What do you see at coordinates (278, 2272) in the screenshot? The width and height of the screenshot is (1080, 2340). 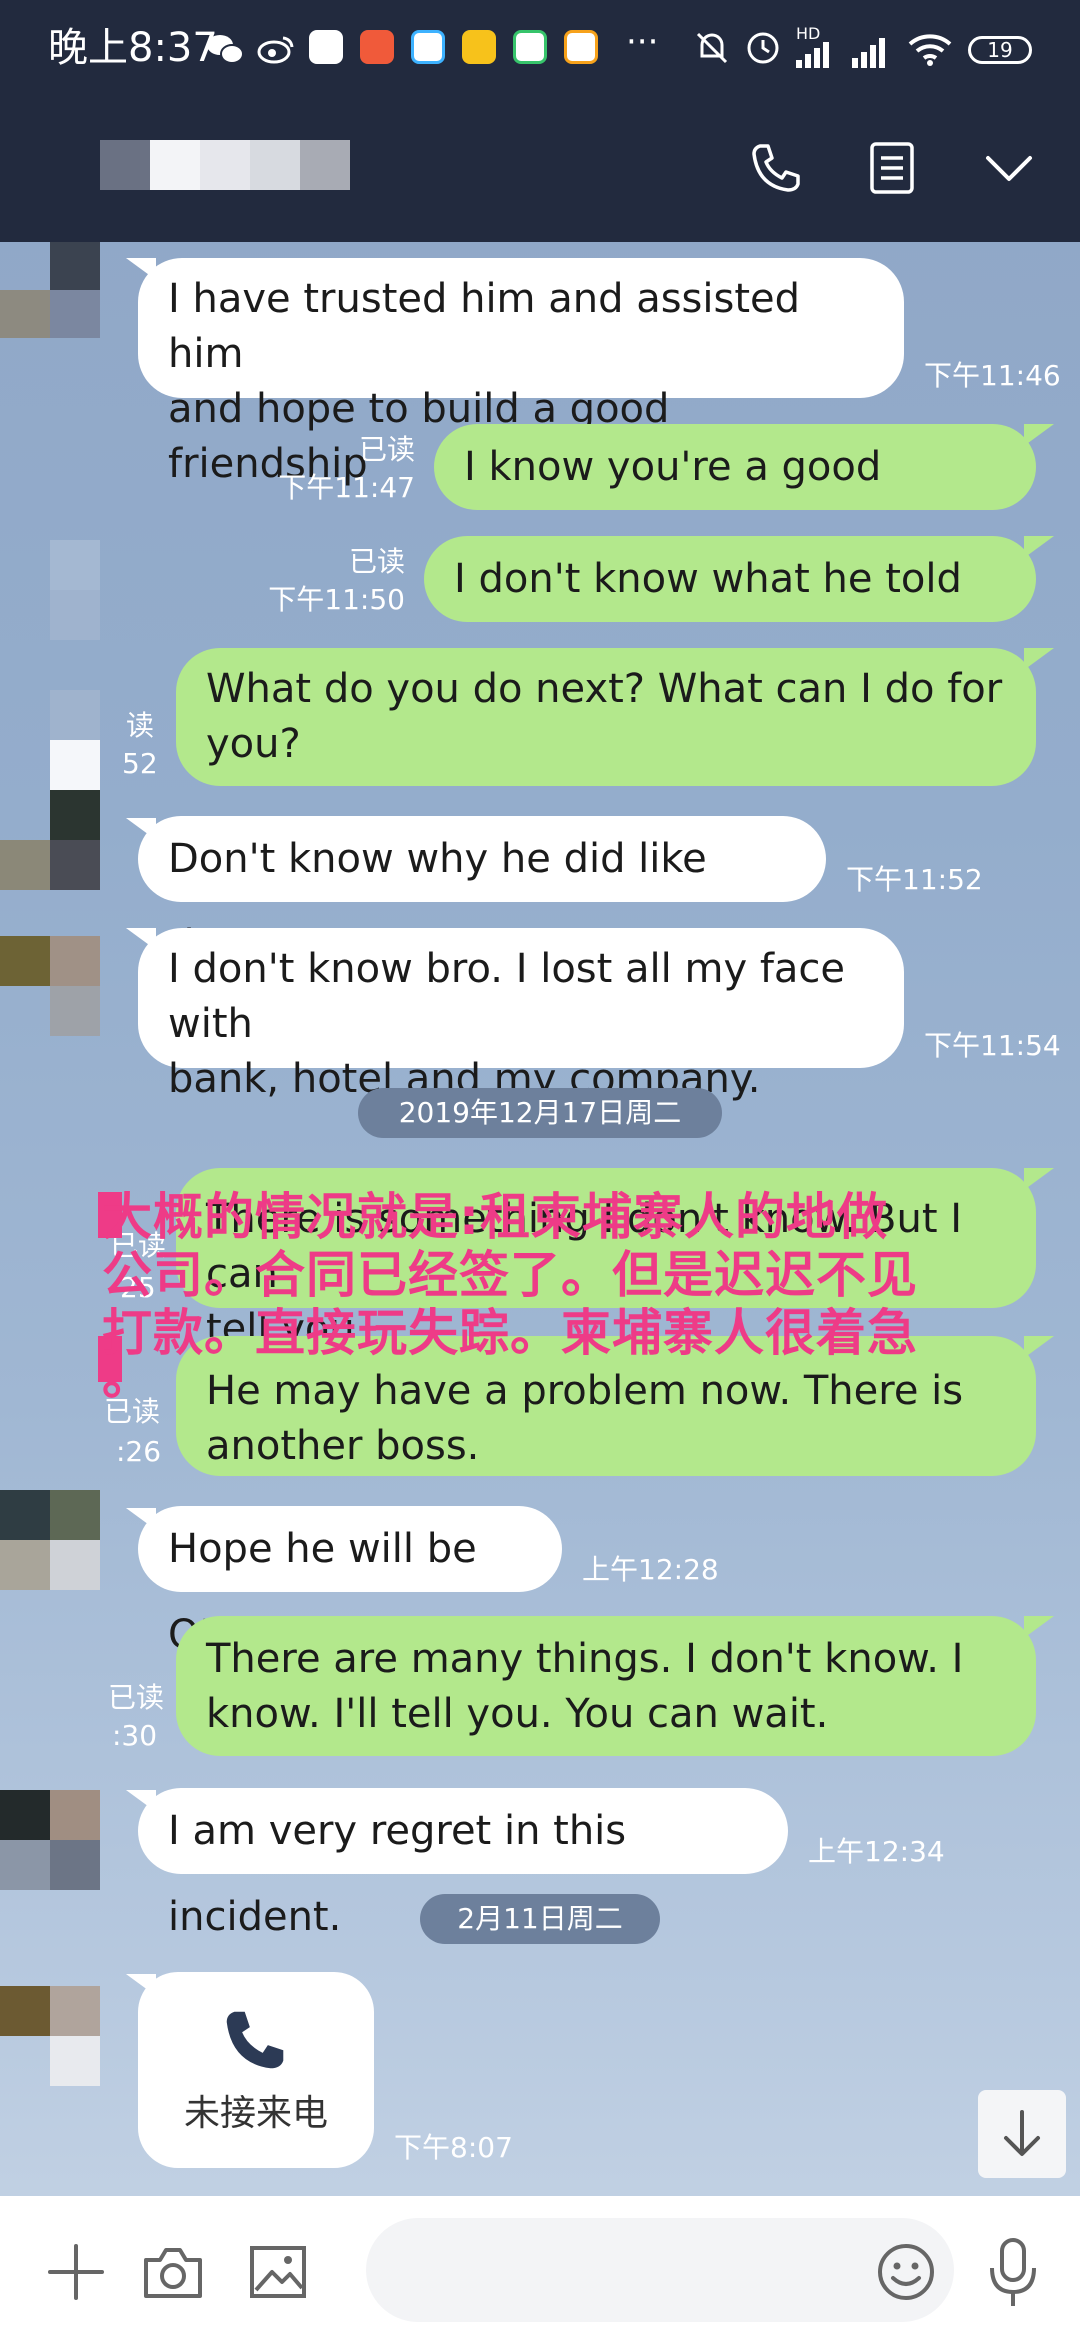 I see `image-icon` at bounding box center [278, 2272].